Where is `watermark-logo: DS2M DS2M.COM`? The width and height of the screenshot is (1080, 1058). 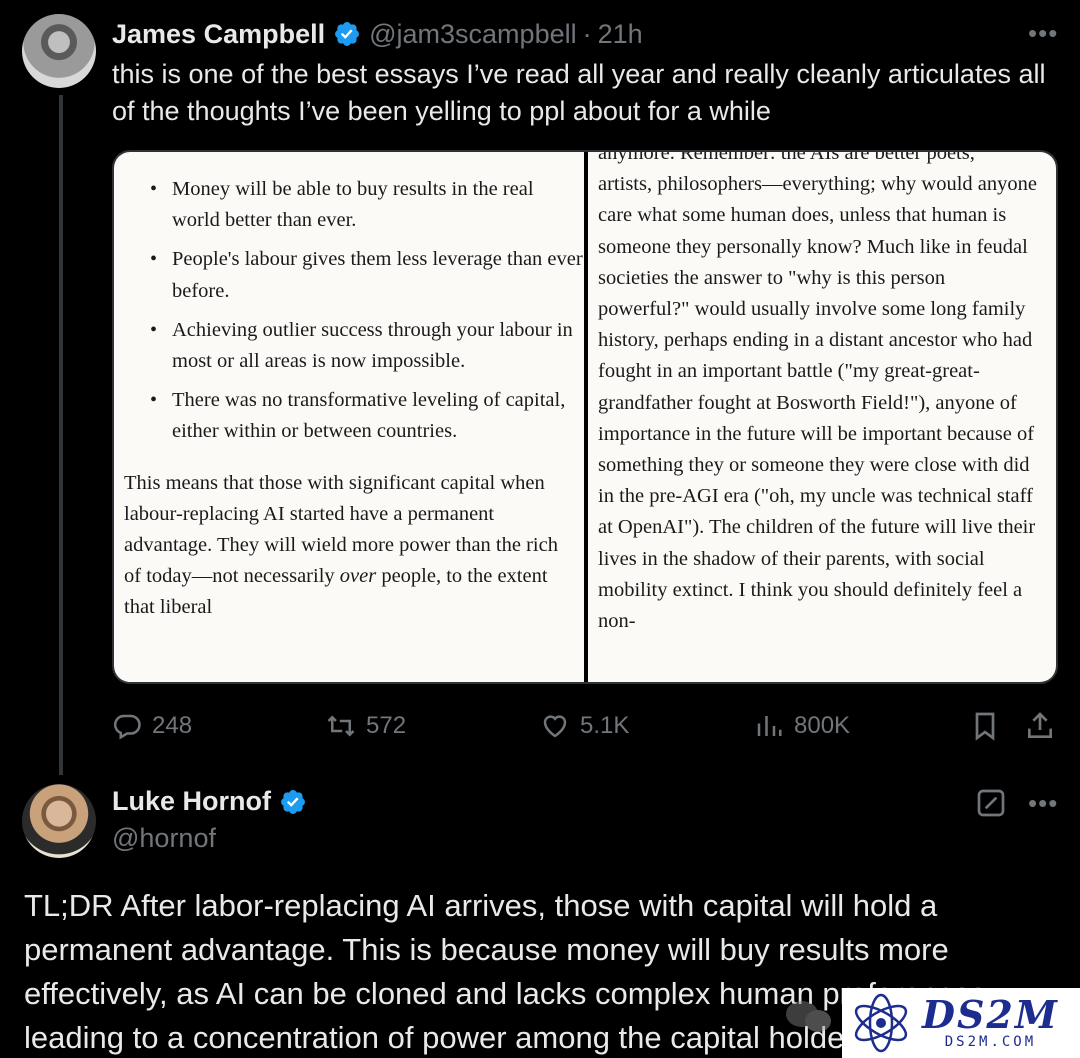 watermark-logo: DS2M DS2M.COM is located at coordinates (961, 1023).